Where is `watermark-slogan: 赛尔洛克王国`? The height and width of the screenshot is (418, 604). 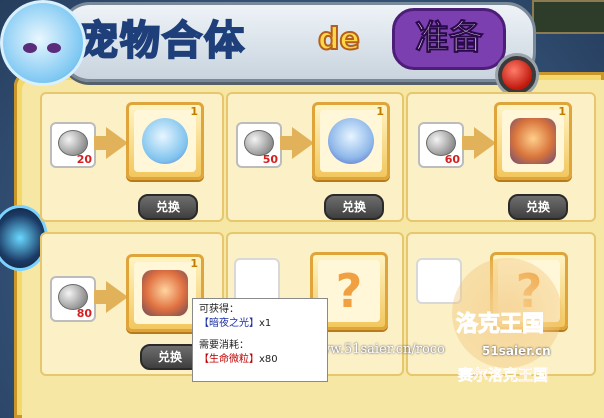 watermark-slogan: 赛尔洛克王国 is located at coordinates (503, 375).